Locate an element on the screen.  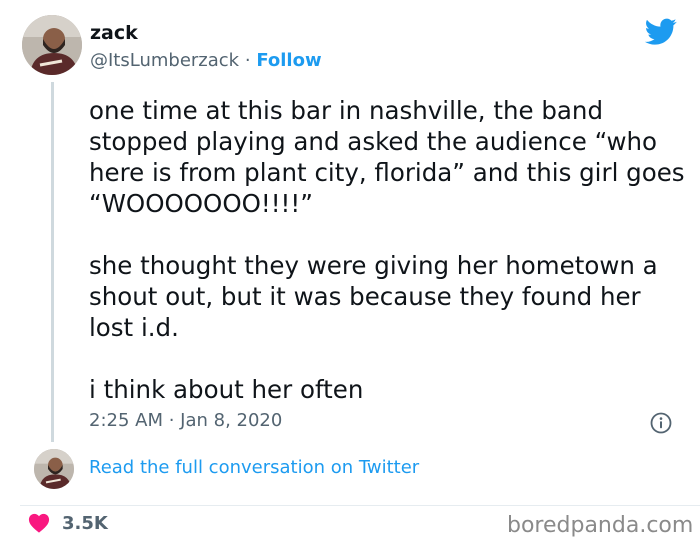
avatar-small is located at coordinates (54, 469).